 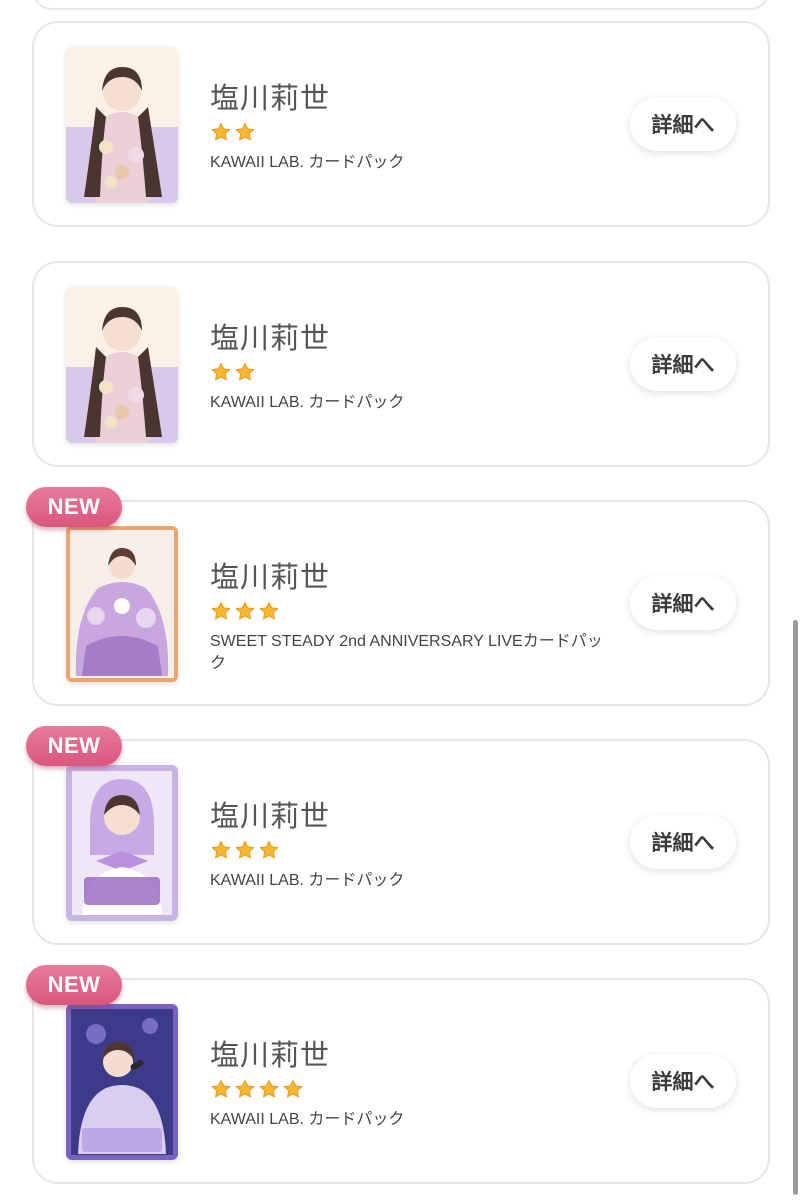 What do you see at coordinates (795, 907) in the screenshot?
I see `scrollbar` at bounding box center [795, 907].